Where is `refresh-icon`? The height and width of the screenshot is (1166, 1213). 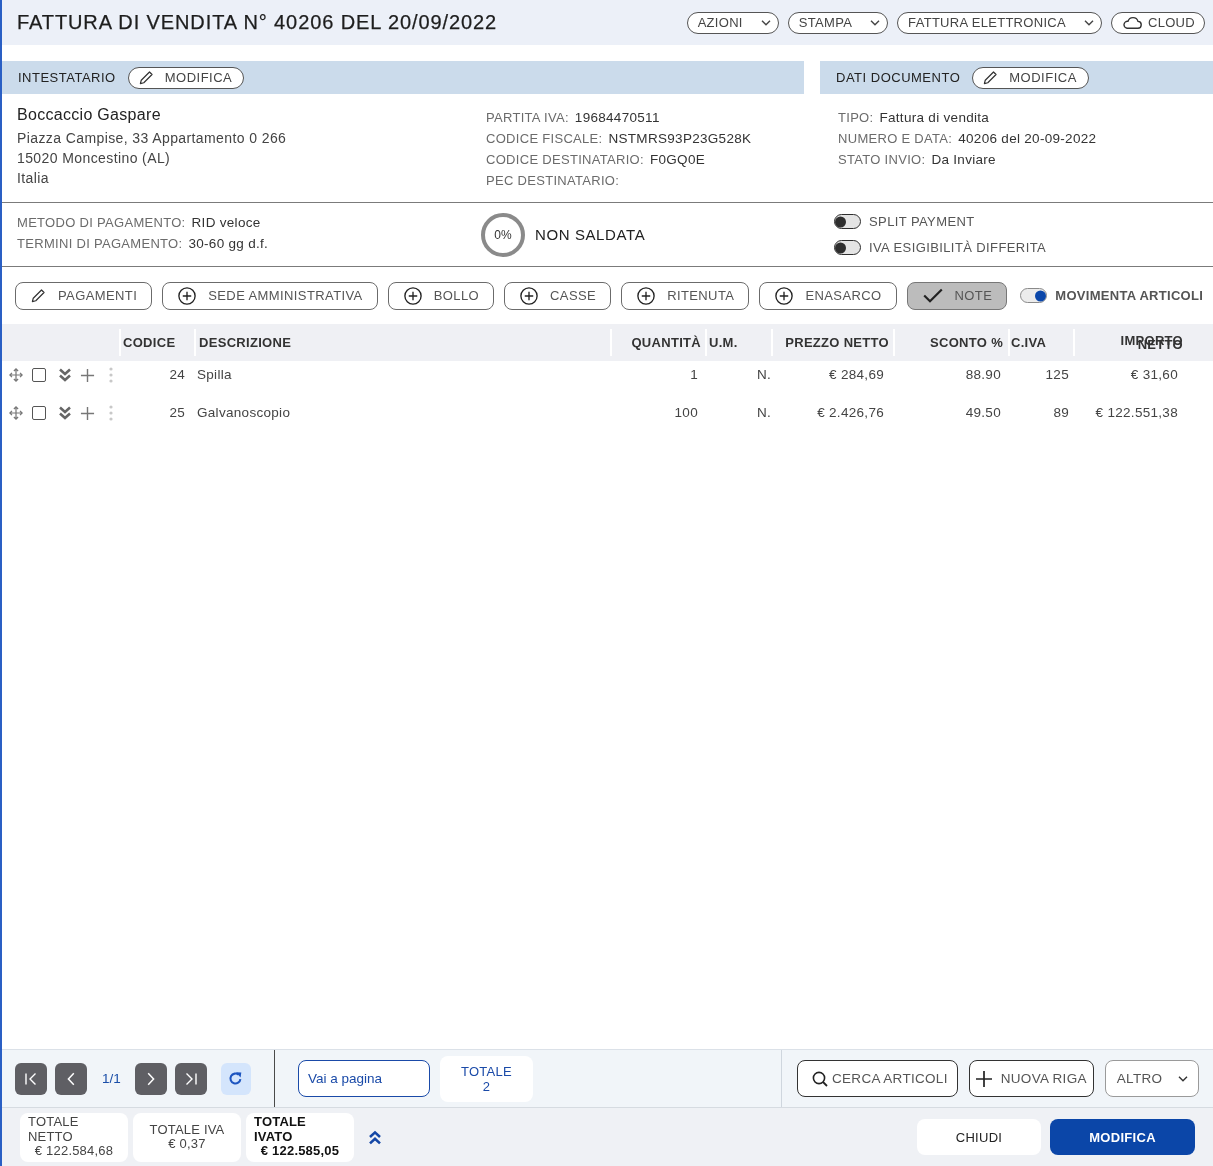
refresh-icon is located at coordinates (236, 1078).